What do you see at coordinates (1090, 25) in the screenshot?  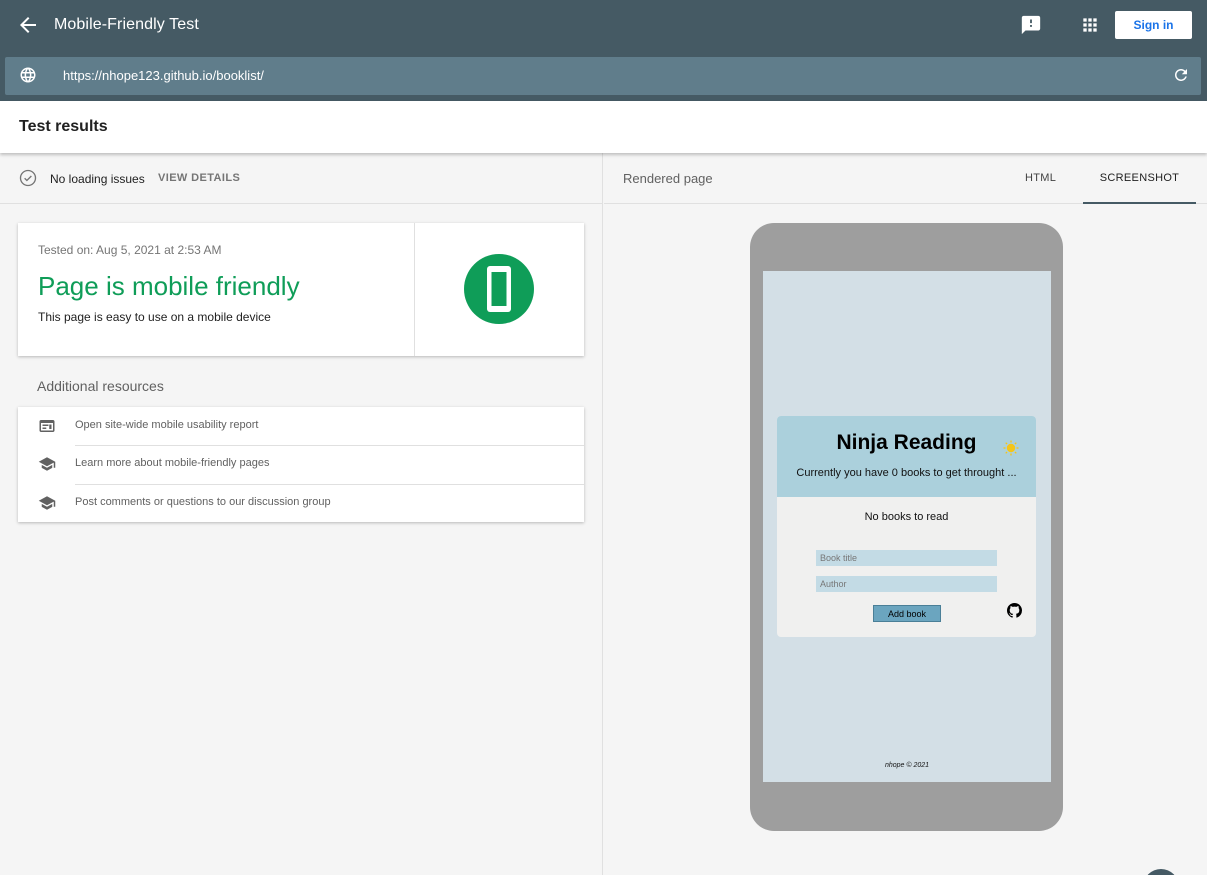 I see `apps-grid-icon` at bounding box center [1090, 25].